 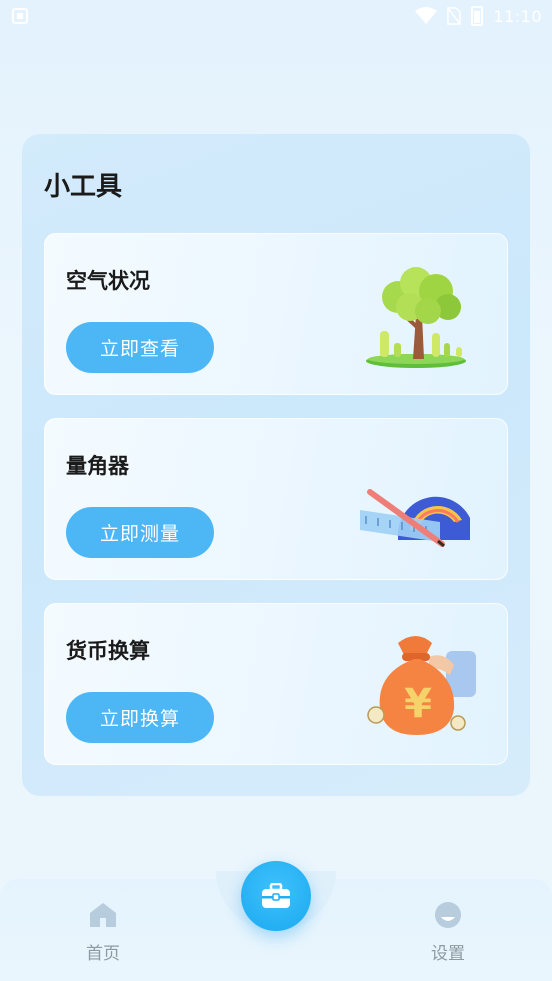 I want to click on toolbox-icon, so click(x=276, y=895).